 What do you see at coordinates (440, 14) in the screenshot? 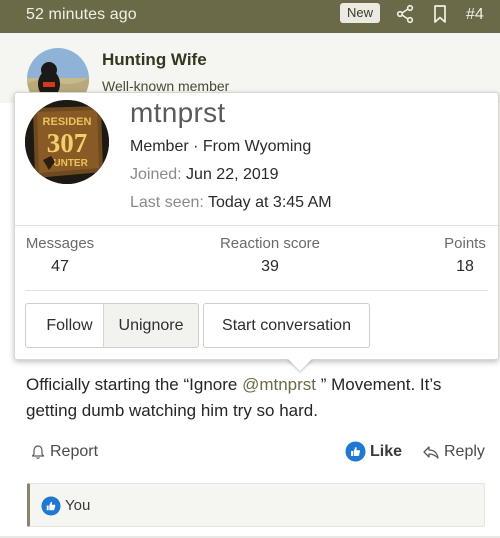
I see `bookmark-icon` at bounding box center [440, 14].